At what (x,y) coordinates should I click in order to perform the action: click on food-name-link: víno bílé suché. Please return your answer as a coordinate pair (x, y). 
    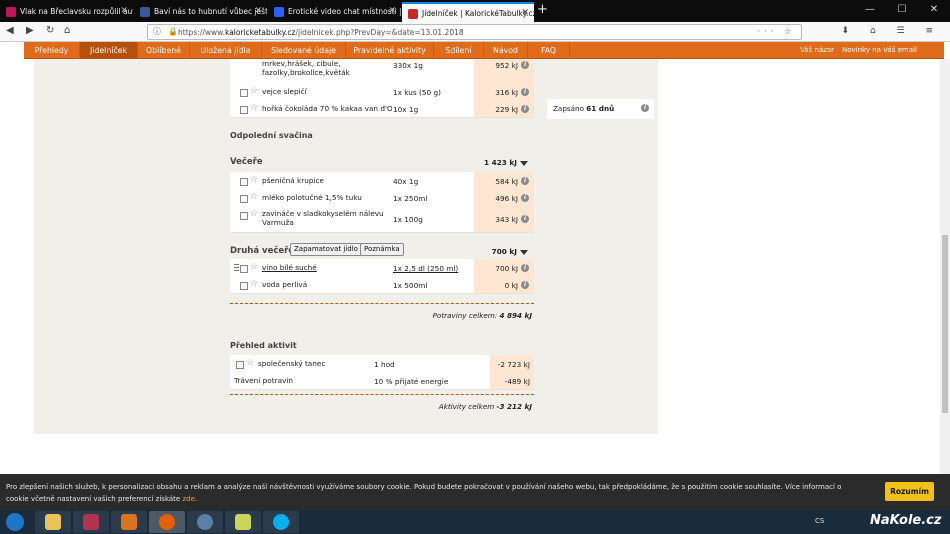
    Looking at the image, I should click on (326, 267).